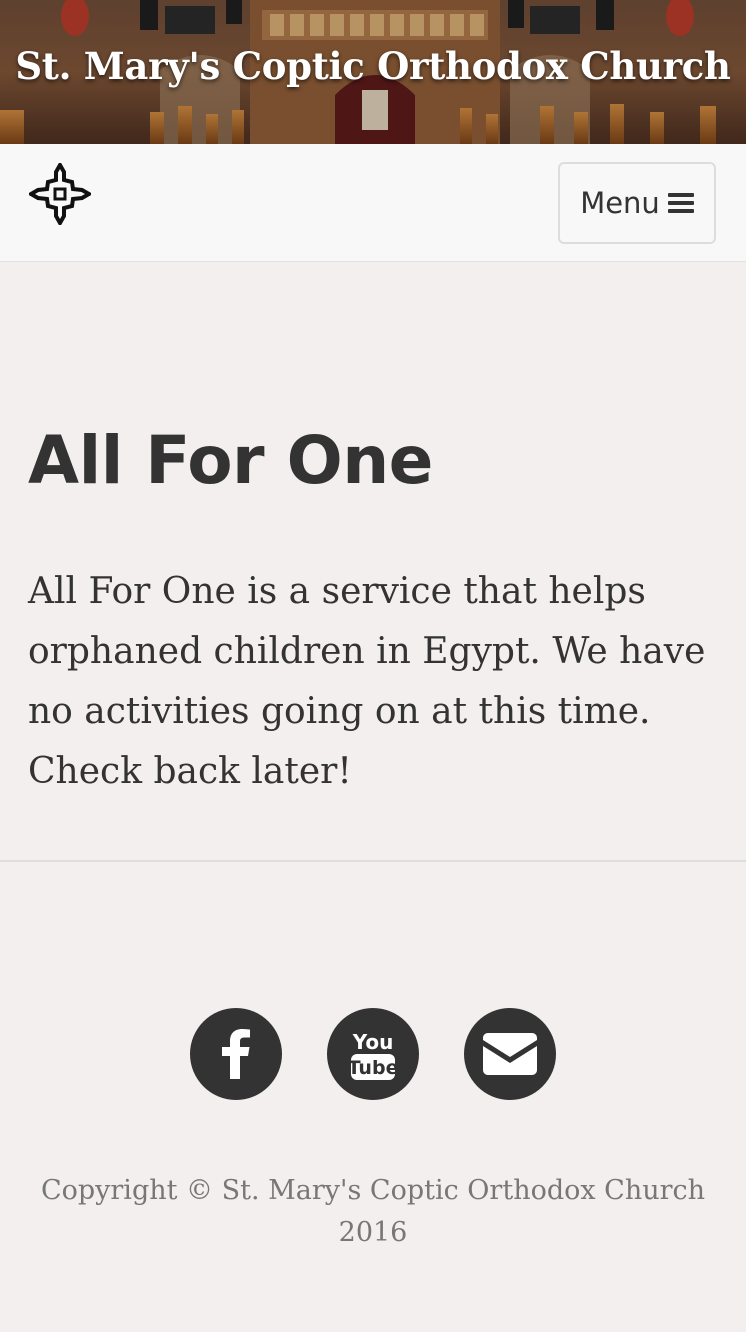 The image size is (746, 1332). Describe the element at coordinates (373, 1068) in the screenshot. I see `youtube-icon-bottom-text: Tube` at that location.